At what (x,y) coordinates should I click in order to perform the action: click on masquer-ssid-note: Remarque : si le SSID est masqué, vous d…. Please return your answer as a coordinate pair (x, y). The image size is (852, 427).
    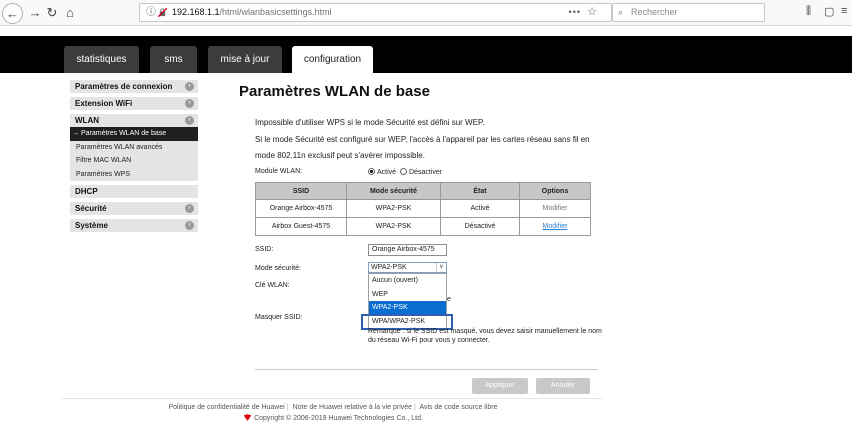
    Looking at the image, I should click on (485, 336).